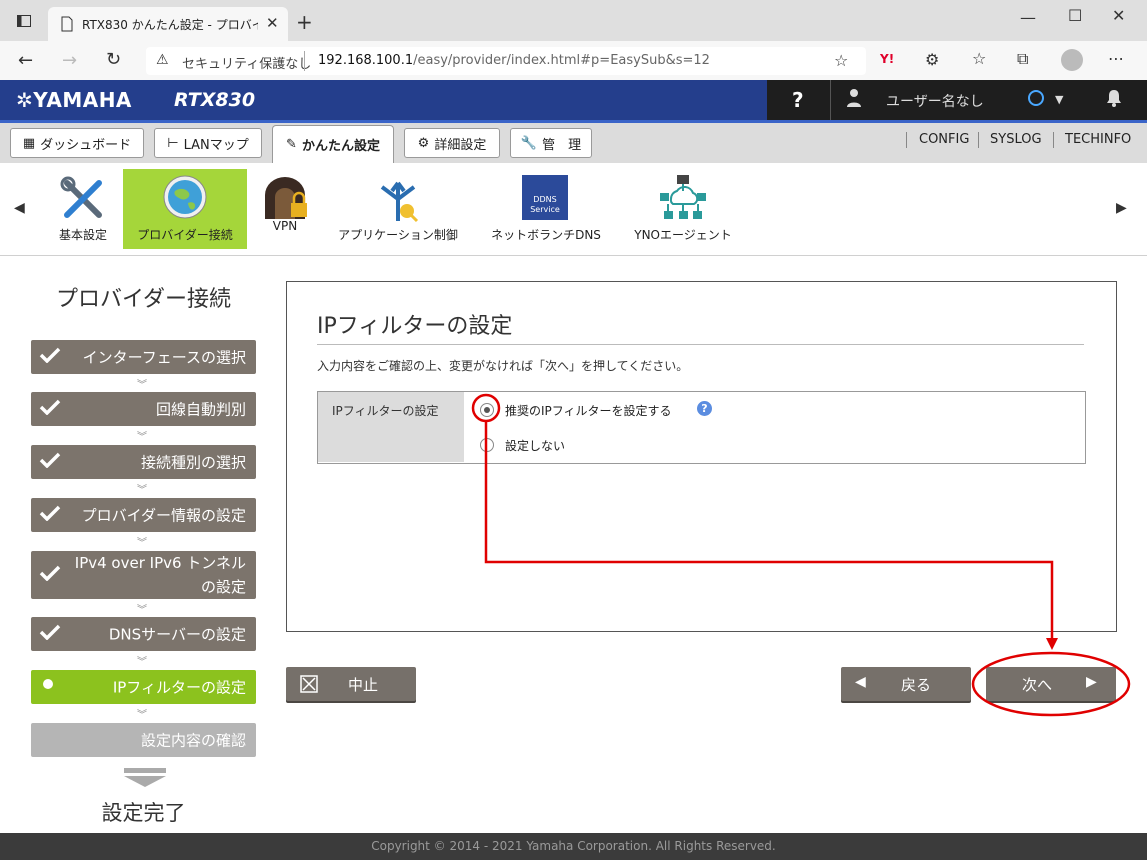 This screenshot has width=1147, height=860. Describe the element at coordinates (143, 299) in the screenshot. I see `wizard-title: プロバイダー接続` at that location.